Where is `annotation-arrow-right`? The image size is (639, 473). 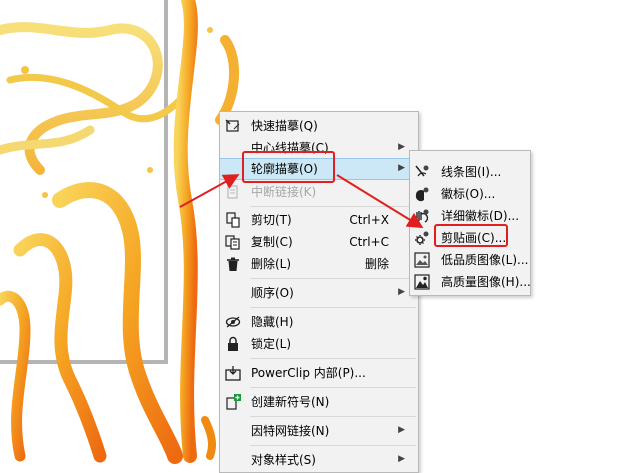
annotation-arrow-right is located at coordinates (380, 201).